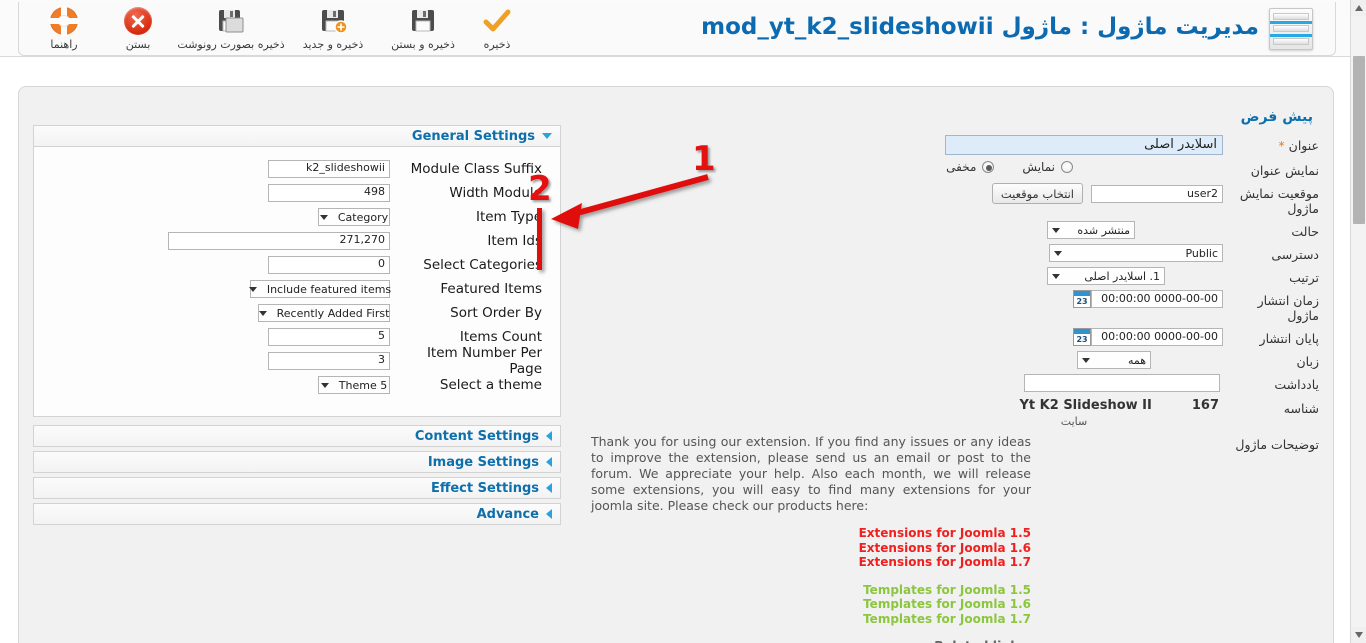  What do you see at coordinates (423, 28) in the screenshot?
I see `save-close-button: ذخیره و بستن` at bounding box center [423, 28].